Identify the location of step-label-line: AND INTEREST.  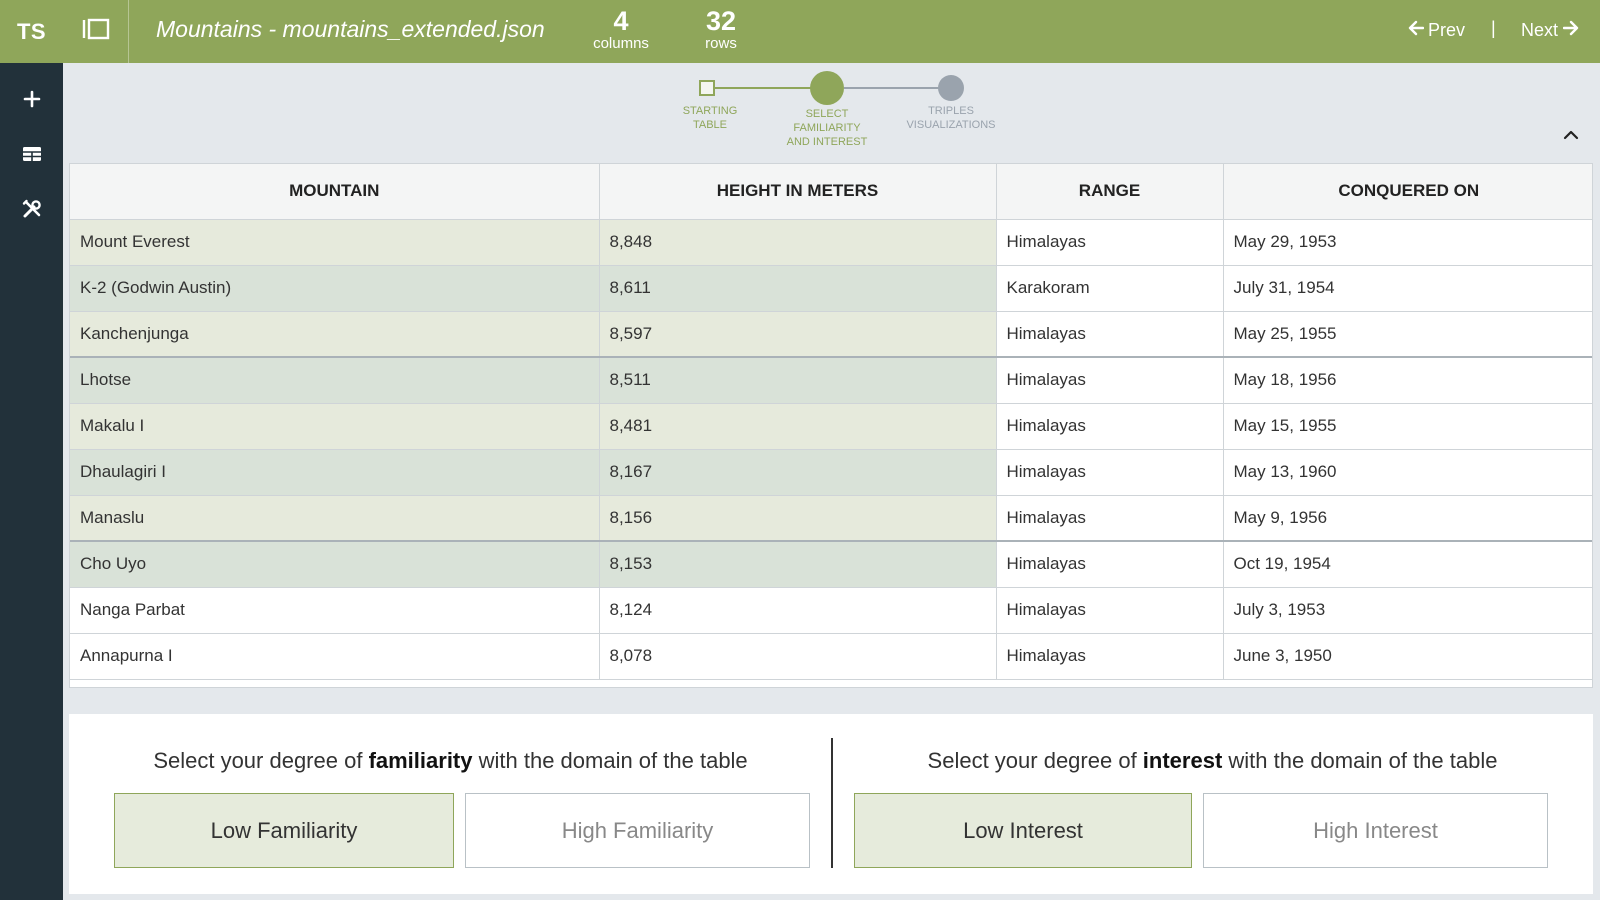
(827, 142).